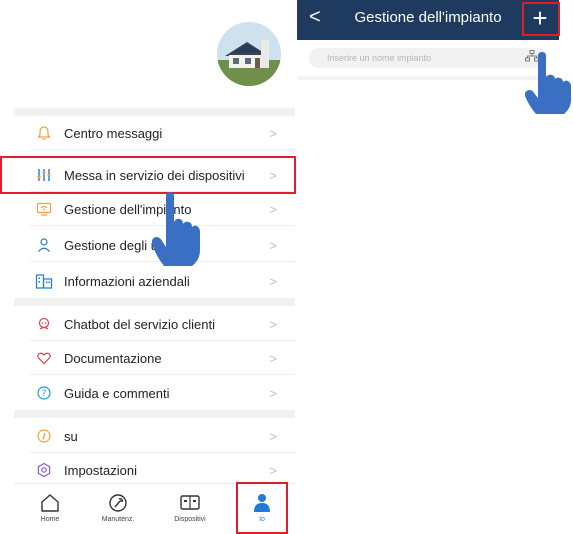 This screenshot has width=573, height=534. Describe the element at coordinates (44, 358) in the screenshot. I see `heart-icon` at that location.